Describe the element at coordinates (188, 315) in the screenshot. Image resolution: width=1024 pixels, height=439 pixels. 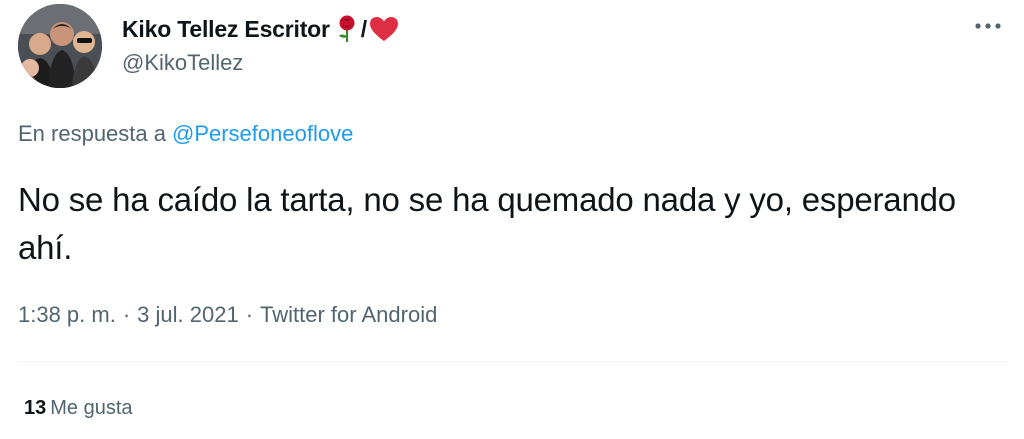
I see `tweet-date: 3 jul. 2021` at that location.